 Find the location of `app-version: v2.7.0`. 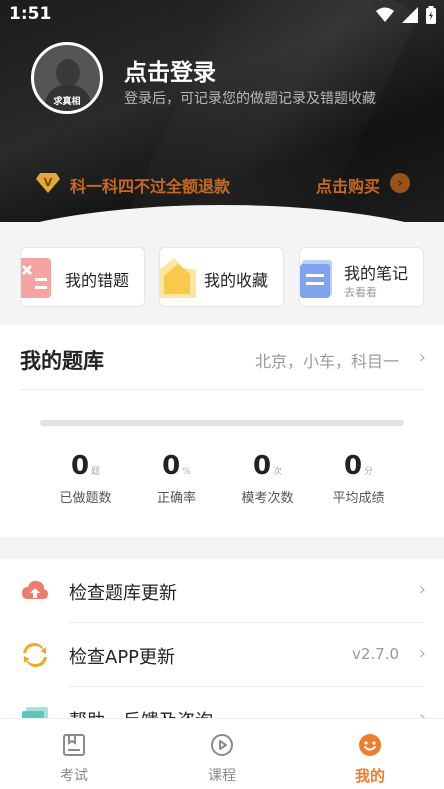

app-version: v2.7.0 is located at coordinates (375, 654).